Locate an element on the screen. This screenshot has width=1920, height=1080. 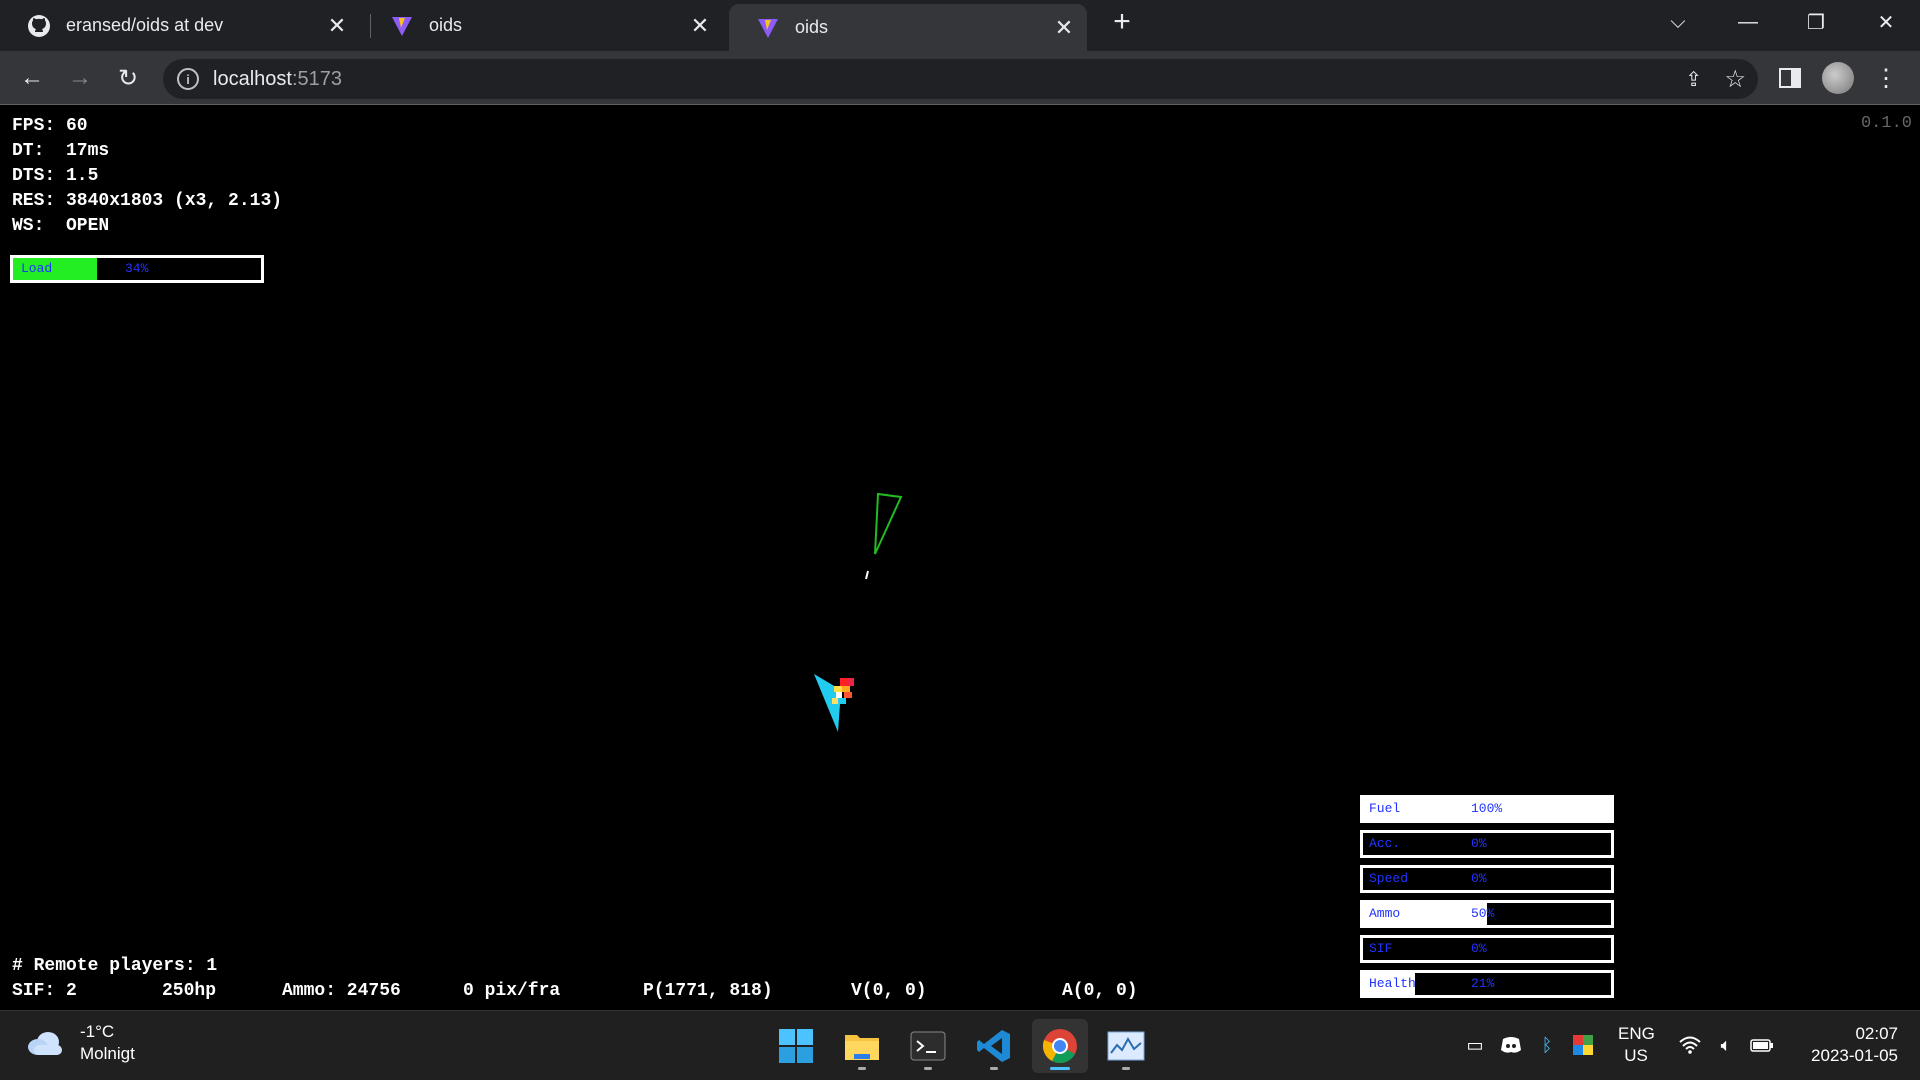
start-icon is located at coordinates (796, 1046).